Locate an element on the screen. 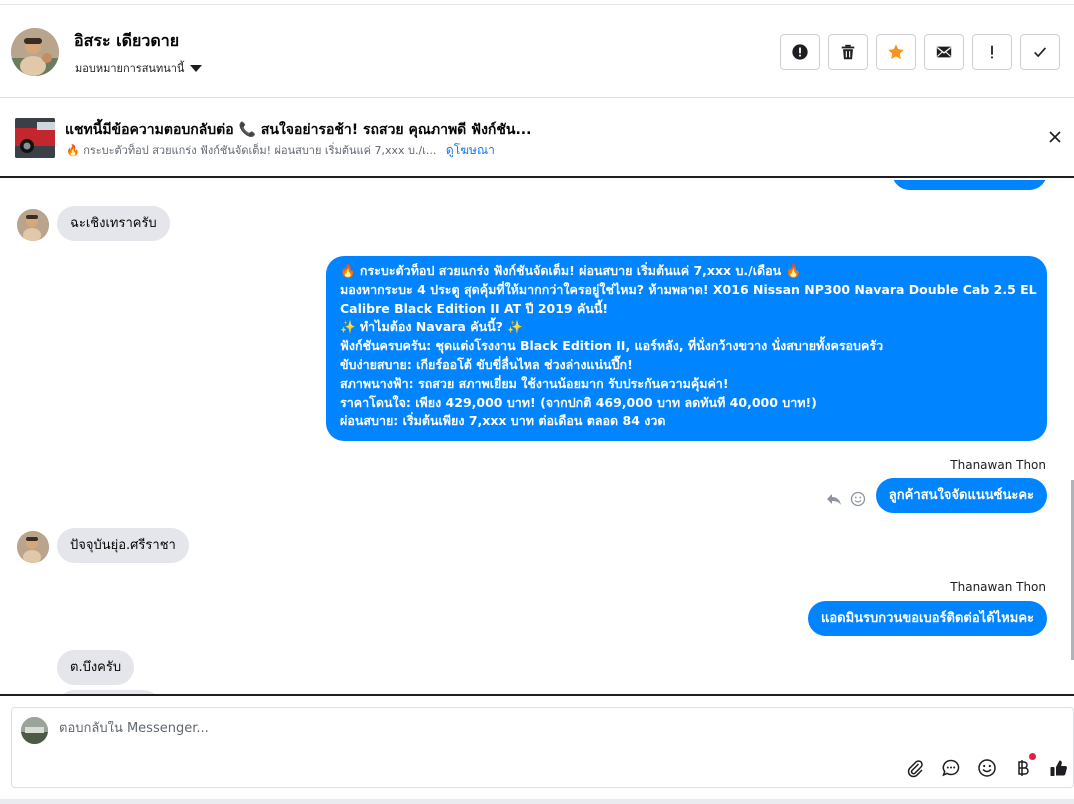 The image size is (1074, 804). emoji-icon is located at coordinates (987, 768).